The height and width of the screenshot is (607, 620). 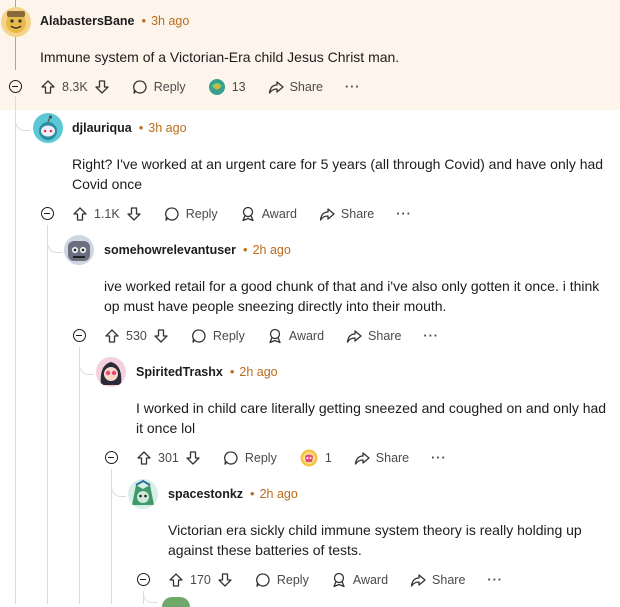 What do you see at coordinates (107, 214) in the screenshot?
I see `vote-count: 1.1K` at bounding box center [107, 214].